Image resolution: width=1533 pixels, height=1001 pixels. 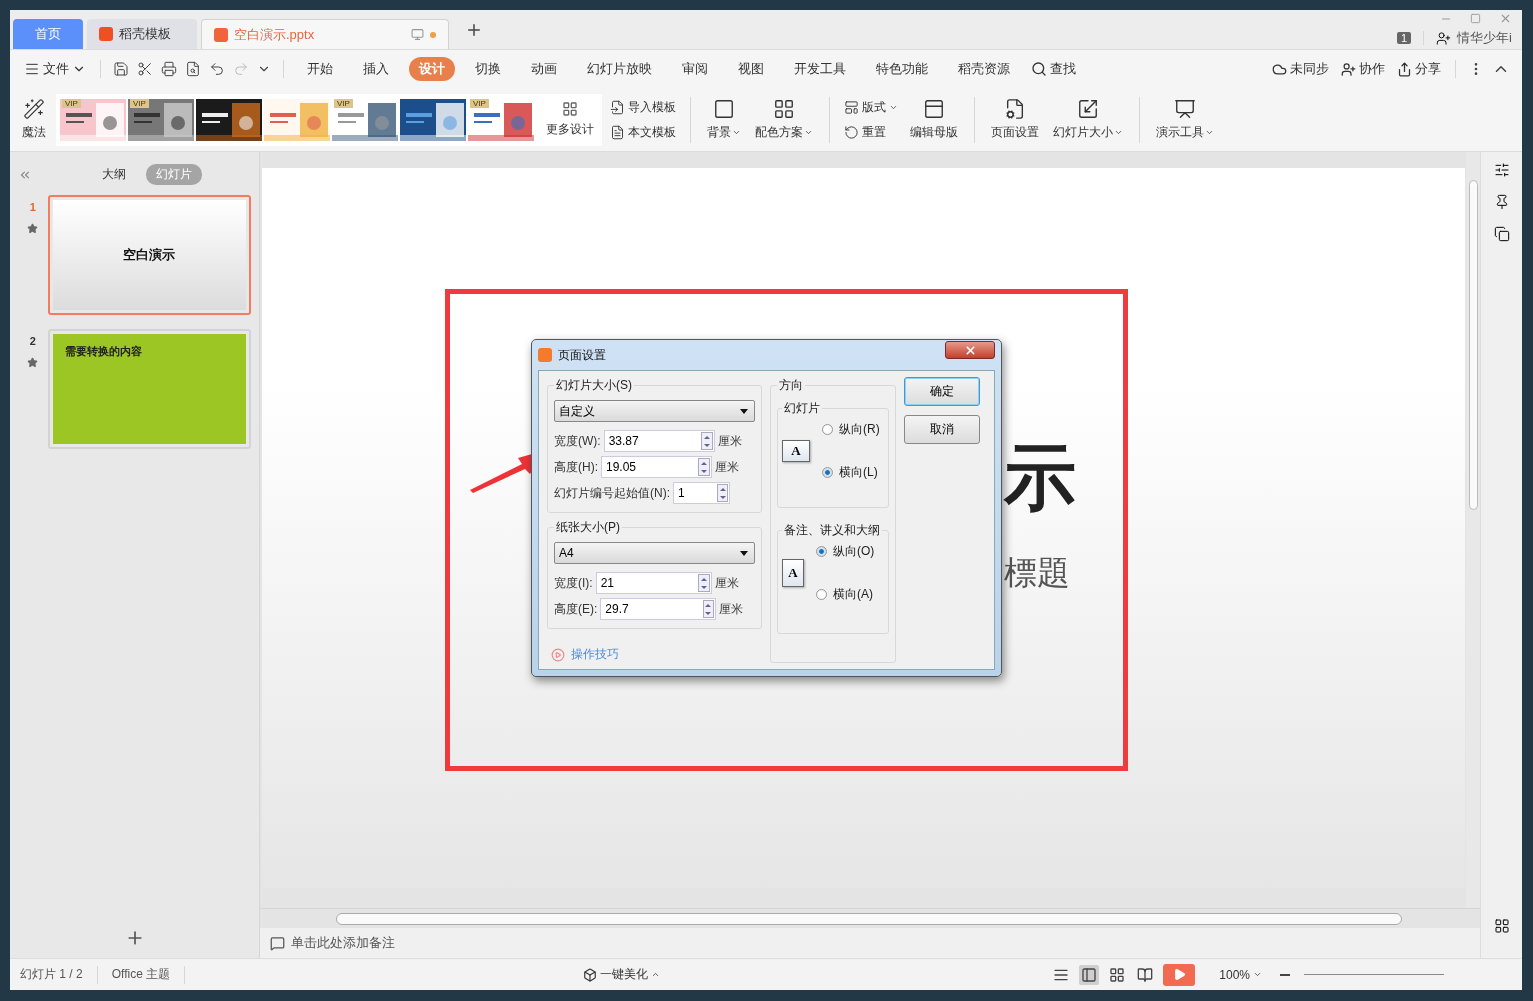 What do you see at coordinates (1501, 234) in the screenshot?
I see `copy-icon` at bounding box center [1501, 234].